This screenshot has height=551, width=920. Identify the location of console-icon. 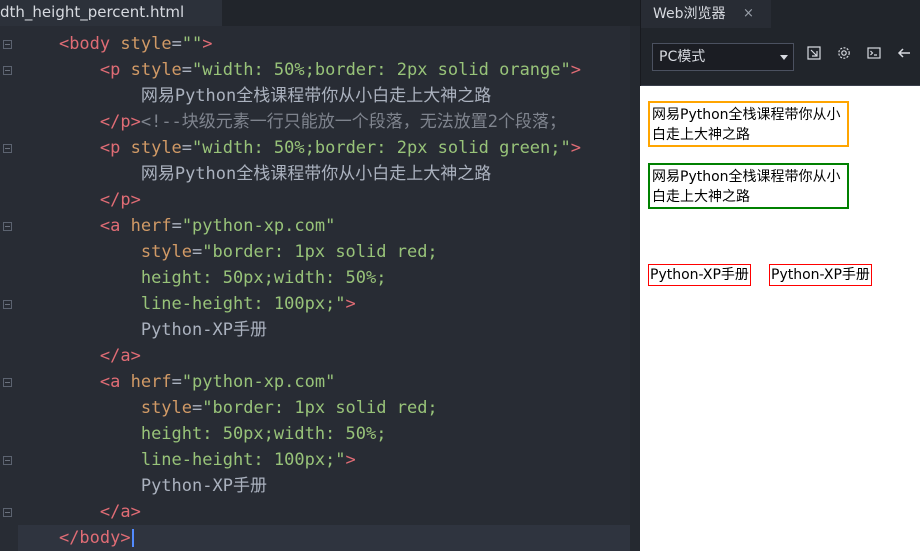
(874, 56).